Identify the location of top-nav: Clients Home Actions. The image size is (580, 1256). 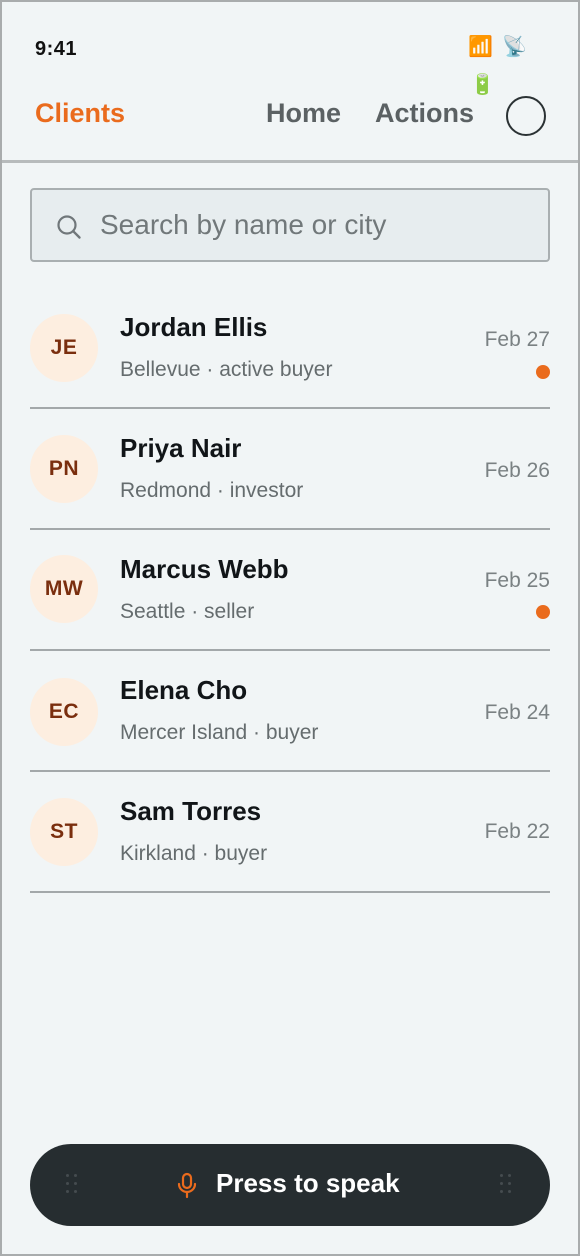
(290, 127).